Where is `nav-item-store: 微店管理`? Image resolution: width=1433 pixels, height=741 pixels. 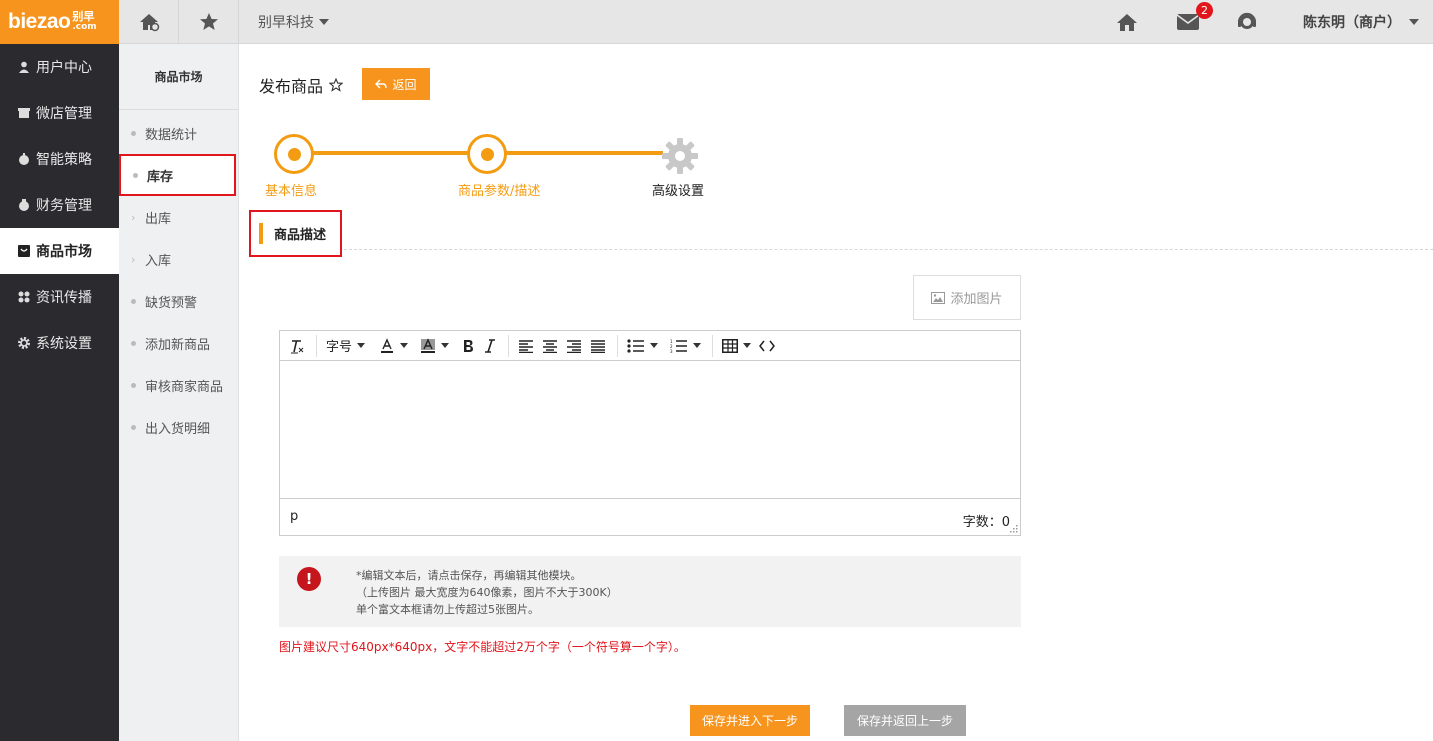
nav-item-store: 微店管理 is located at coordinates (59, 113).